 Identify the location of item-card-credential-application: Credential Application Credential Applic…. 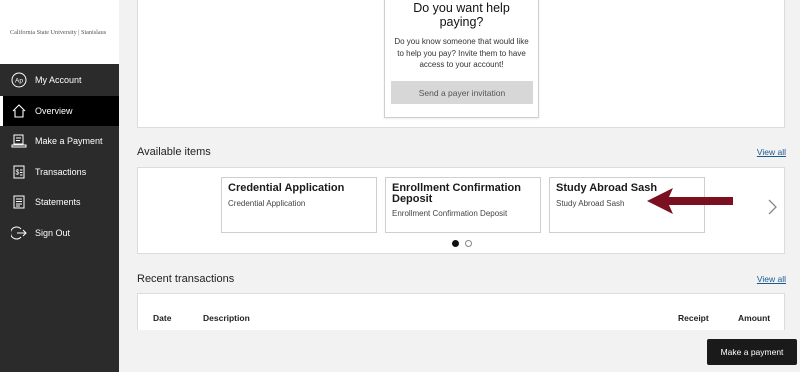
(299, 205).